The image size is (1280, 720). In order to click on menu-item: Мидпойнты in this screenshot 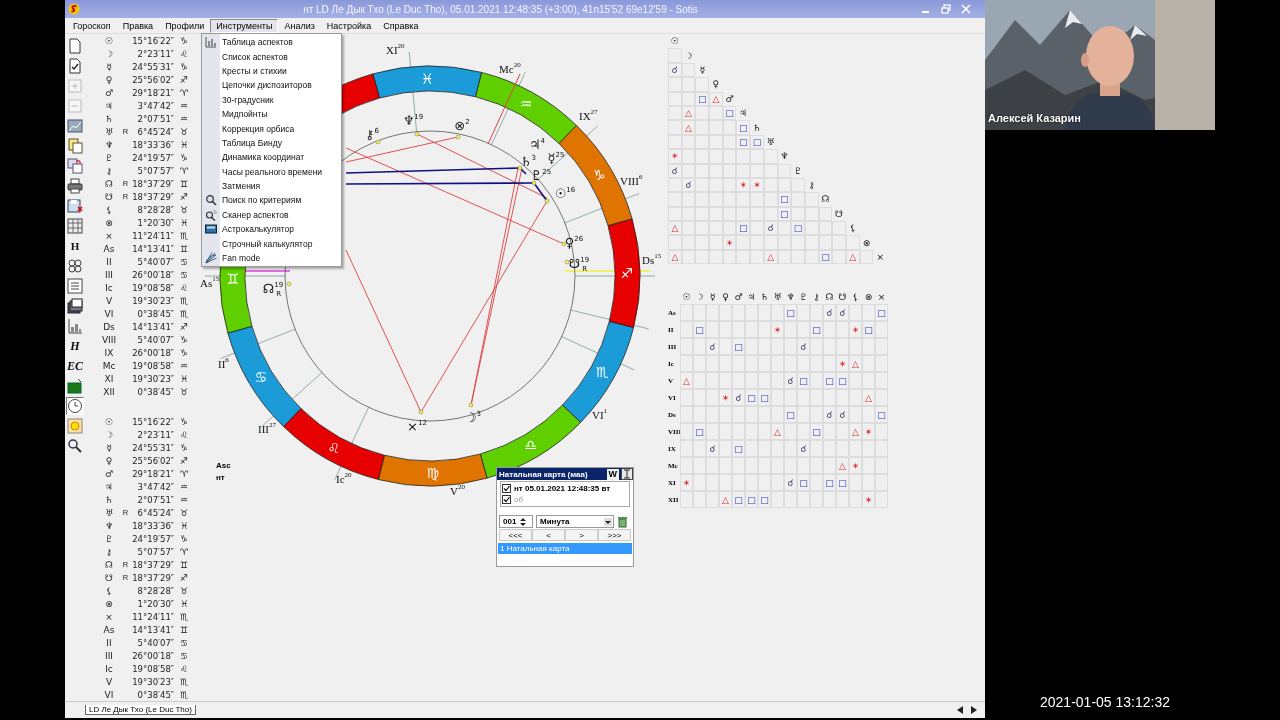, I will do `click(244, 114)`.